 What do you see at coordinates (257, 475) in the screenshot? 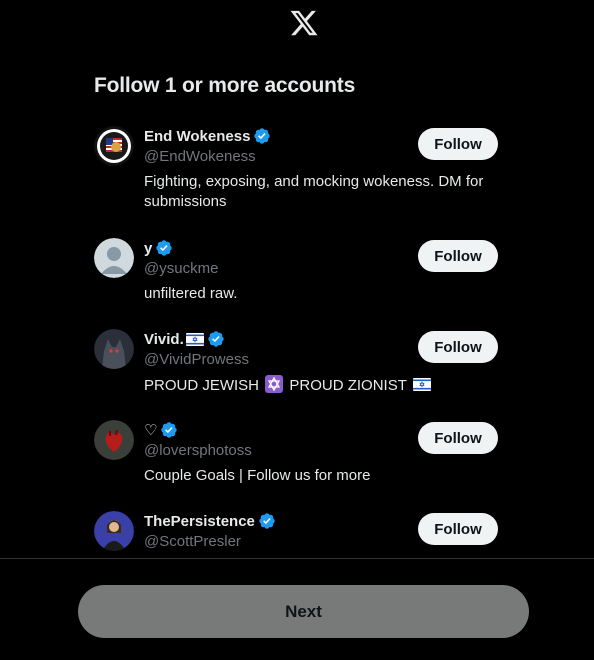
I see `account-bio: Couple Goals | Follow us for more` at bounding box center [257, 475].